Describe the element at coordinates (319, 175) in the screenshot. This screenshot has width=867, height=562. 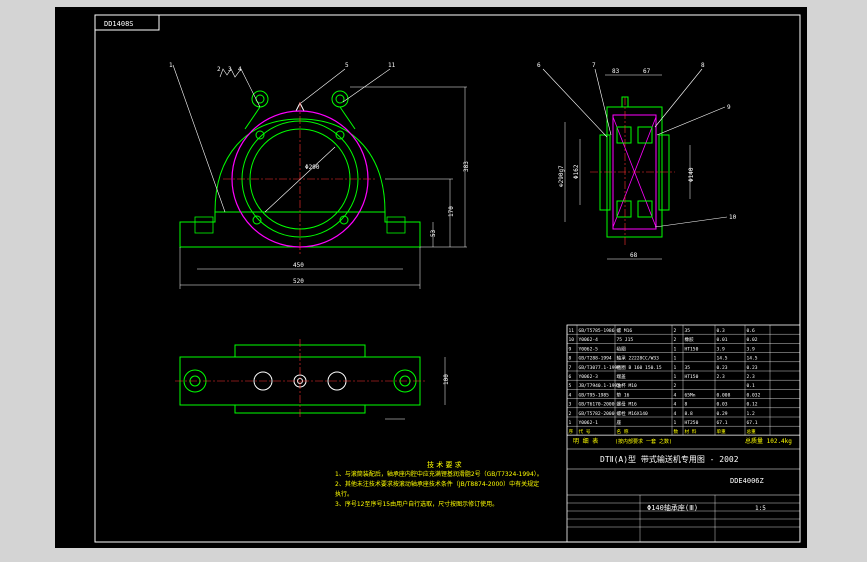
I see `front-view: Φ290 1 2 3 4 5 11 383 170 53 450 520` at that location.